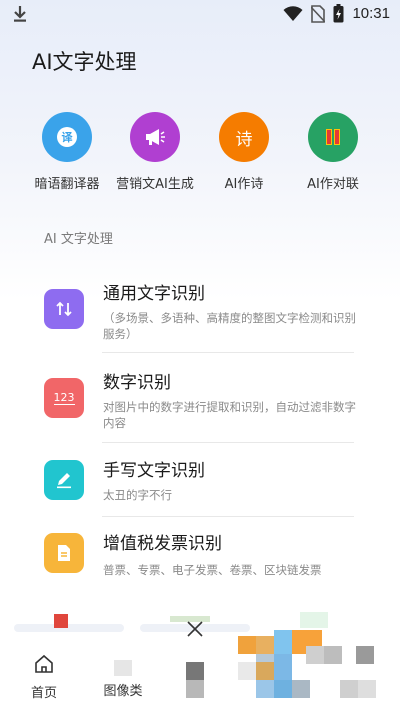  I want to click on numbers-icon: 123, so click(64, 398).